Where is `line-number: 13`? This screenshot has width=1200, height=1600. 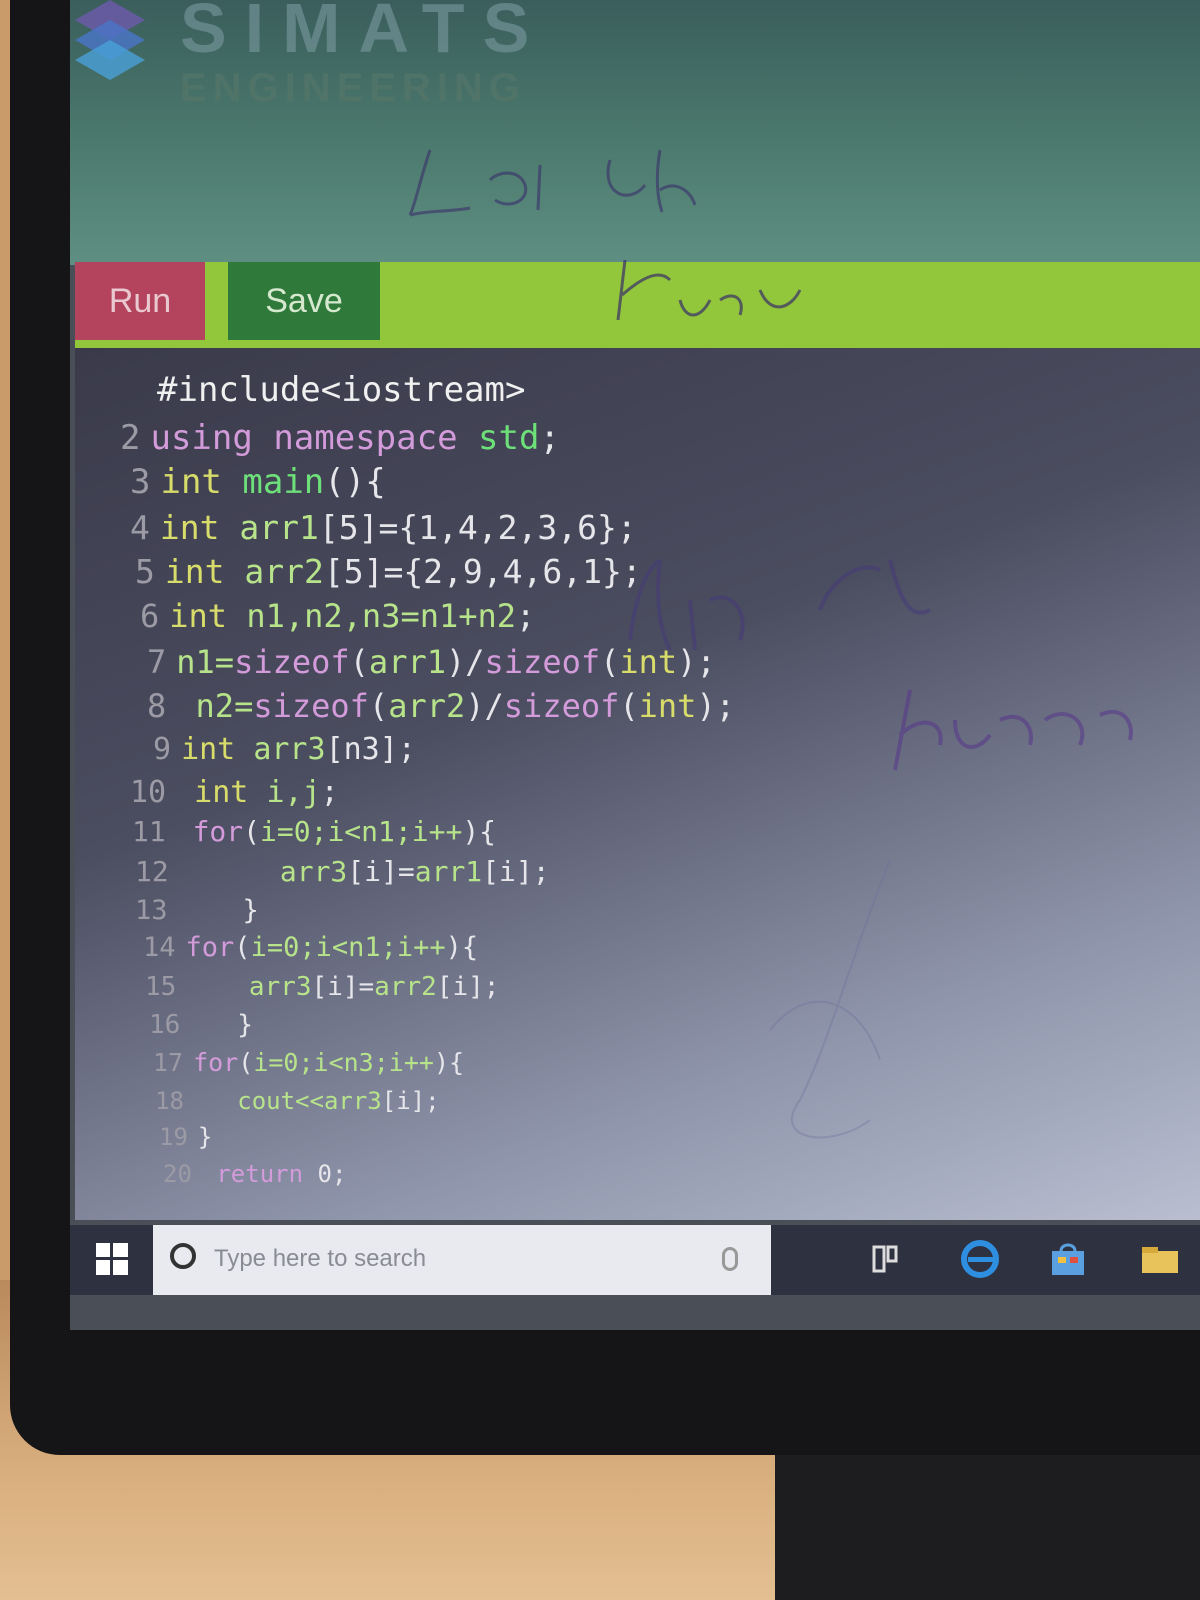
line-number: 13 is located at coordinates (151, 910).